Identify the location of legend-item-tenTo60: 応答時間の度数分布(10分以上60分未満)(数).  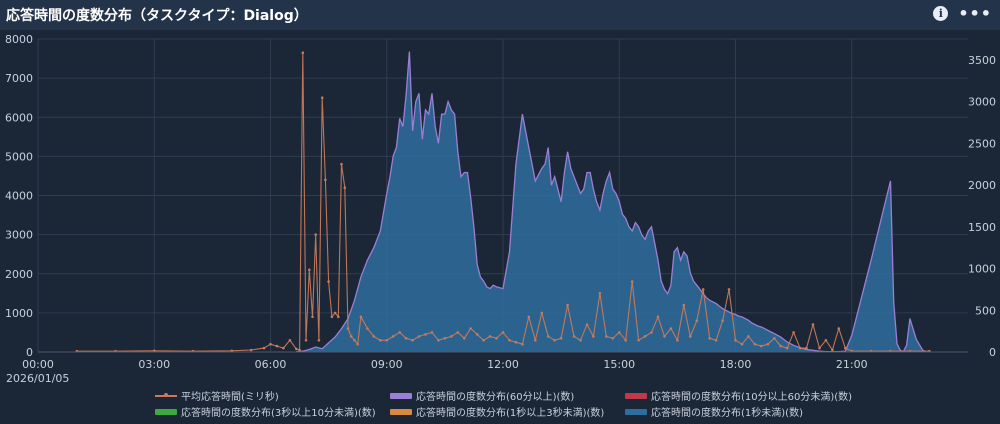
(738, 395).